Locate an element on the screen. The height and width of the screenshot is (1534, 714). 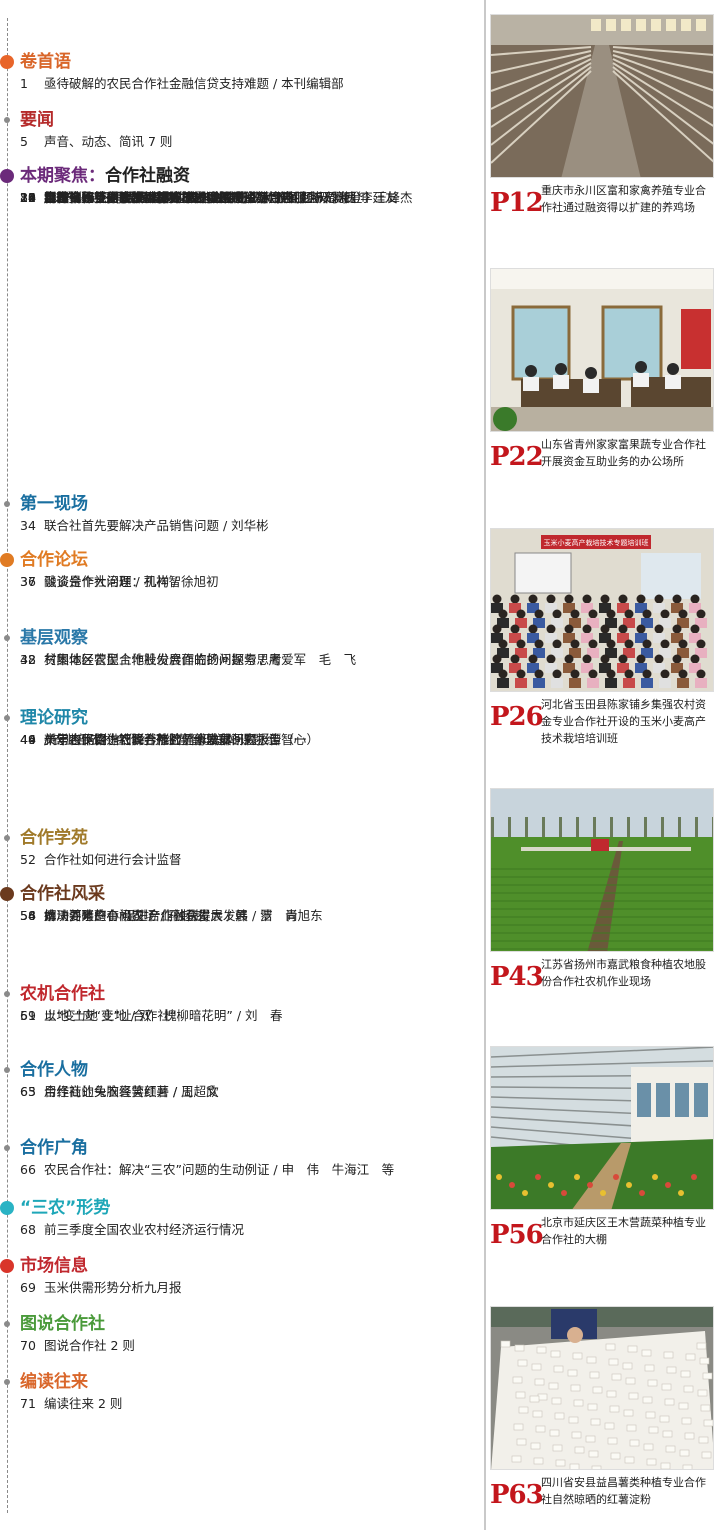
section-header: 合作社风采 is located at coordinates (240, 894).